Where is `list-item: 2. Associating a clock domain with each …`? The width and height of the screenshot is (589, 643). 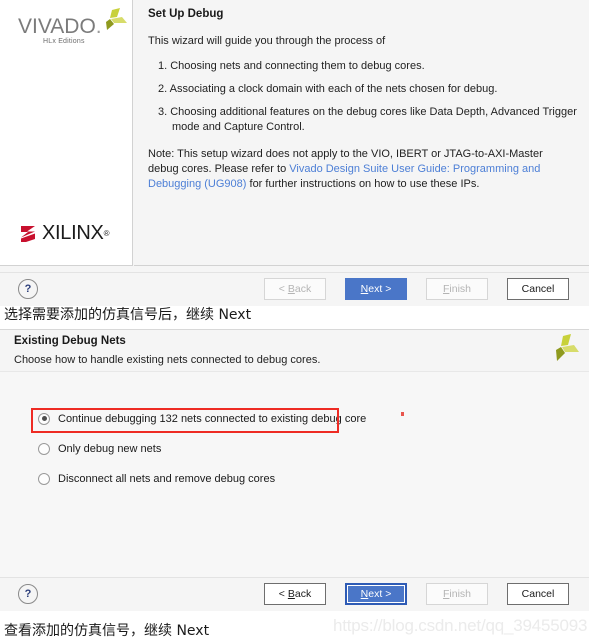
list-item: 2. Associating a clock domain with each … is located at coordinates (328, 89).